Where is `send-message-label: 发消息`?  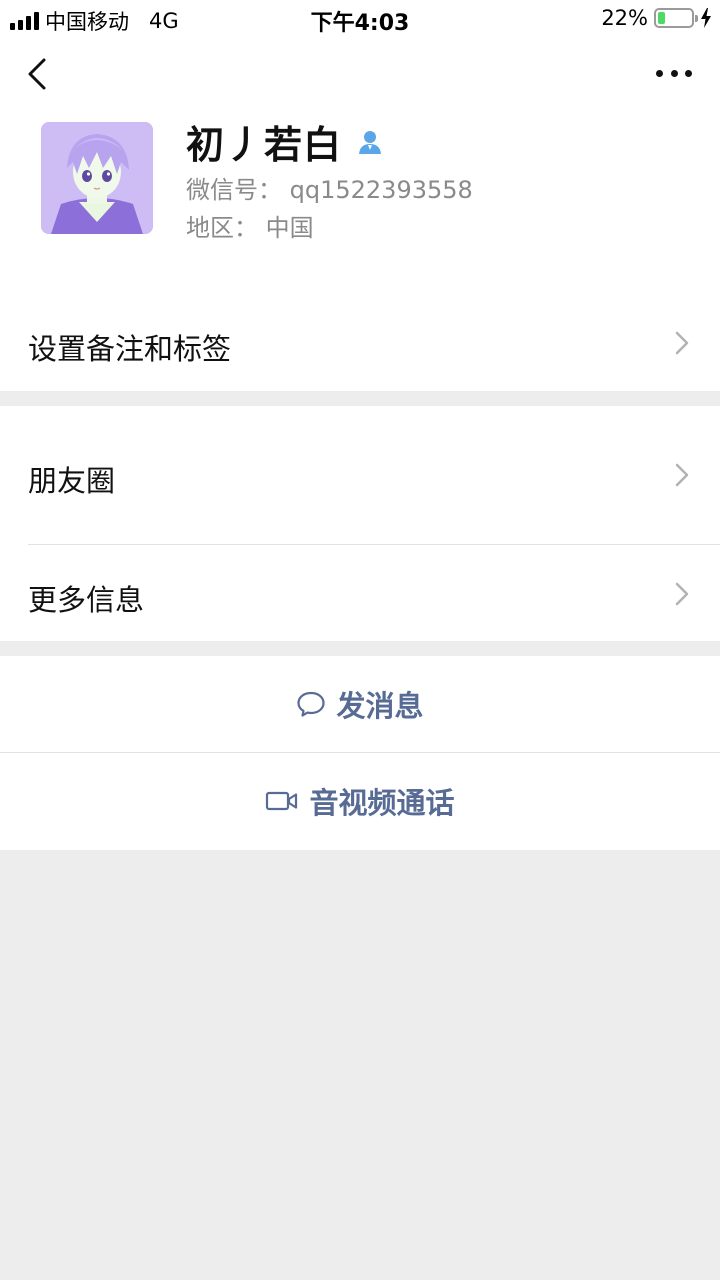 send-message-label: 发消息 is located at coordinates (380, 706).